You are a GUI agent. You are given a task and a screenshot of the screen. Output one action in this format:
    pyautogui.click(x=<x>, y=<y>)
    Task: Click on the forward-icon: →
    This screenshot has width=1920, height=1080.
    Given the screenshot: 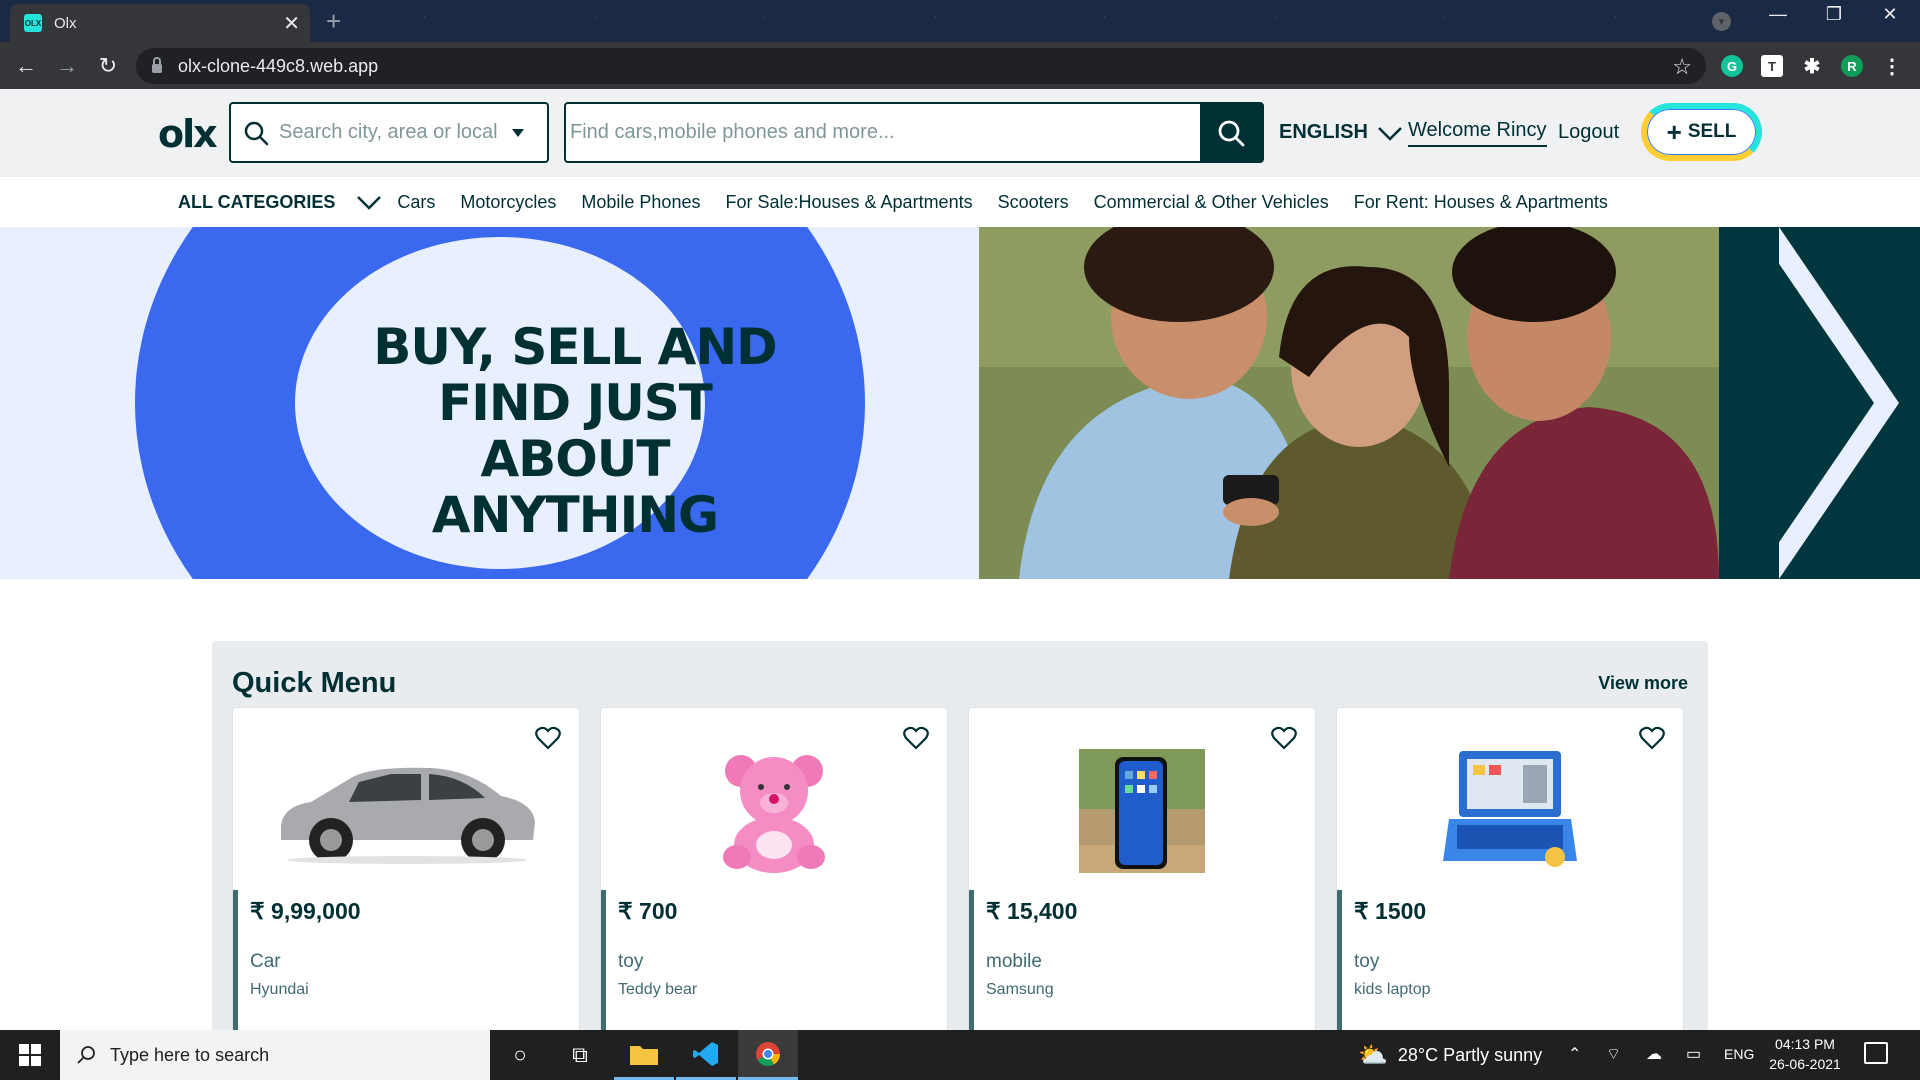 What is the action you would take?
    pyautogui.click(x=67, y=66)
    